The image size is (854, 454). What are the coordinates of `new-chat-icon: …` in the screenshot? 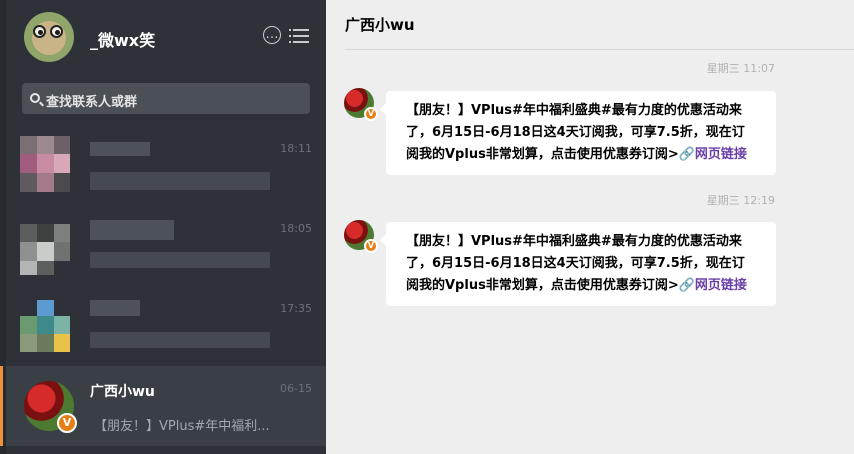 It's located at (272, 35).